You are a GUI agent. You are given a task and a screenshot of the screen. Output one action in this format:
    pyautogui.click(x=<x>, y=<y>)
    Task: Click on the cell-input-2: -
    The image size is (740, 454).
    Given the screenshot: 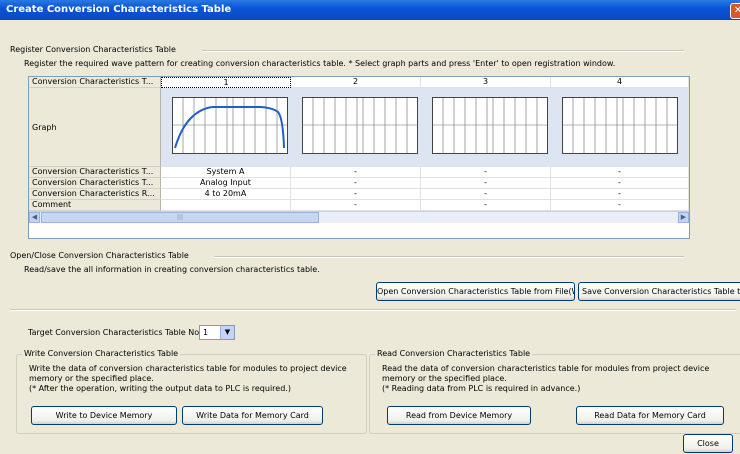 What is the action you would take?
    pyautogui.click(x=356, y=183)
    